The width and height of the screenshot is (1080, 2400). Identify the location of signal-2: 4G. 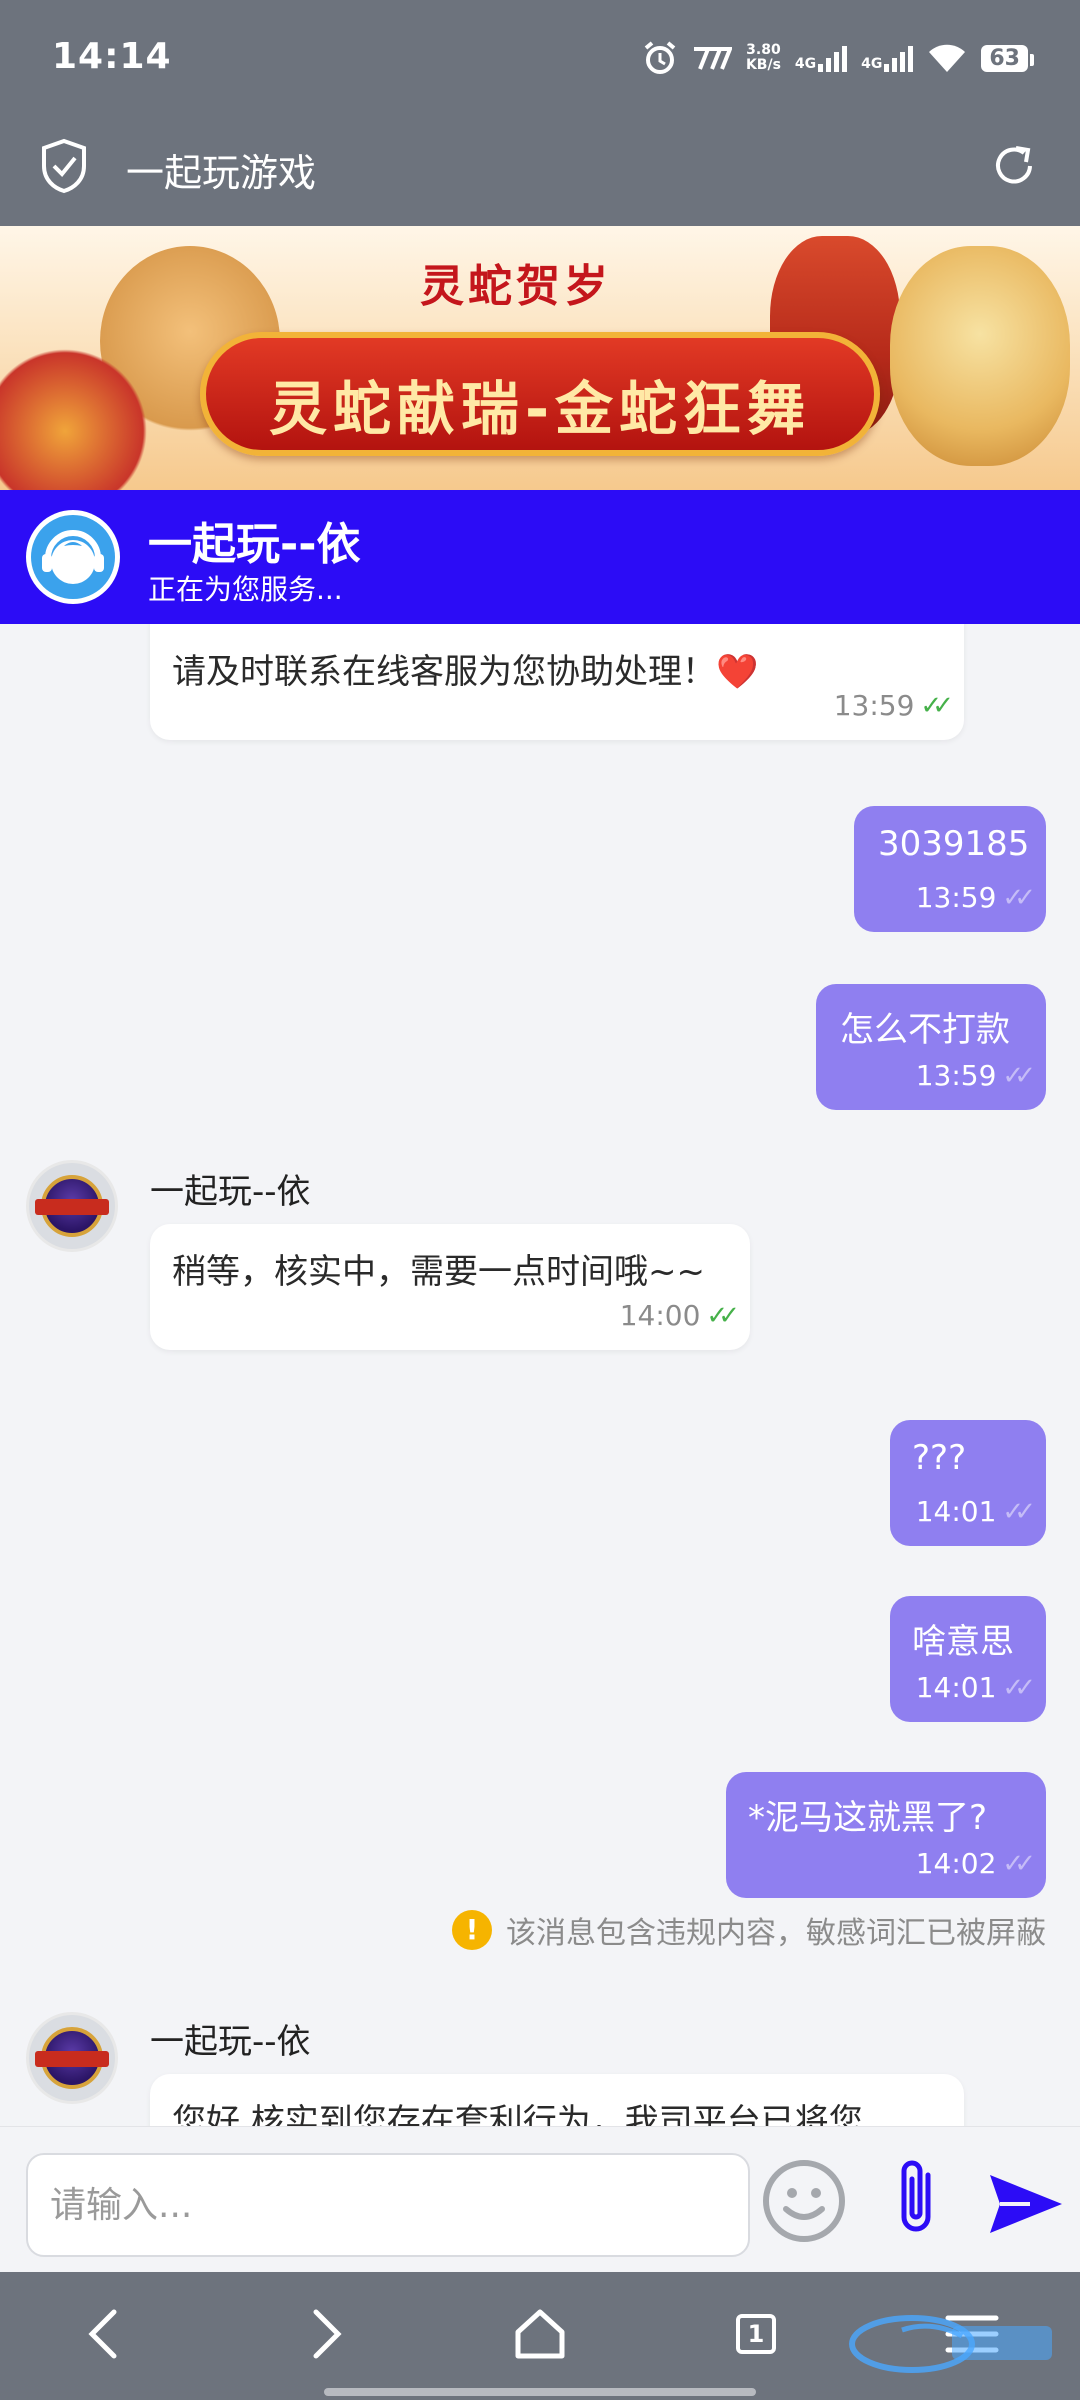
(887, 58).